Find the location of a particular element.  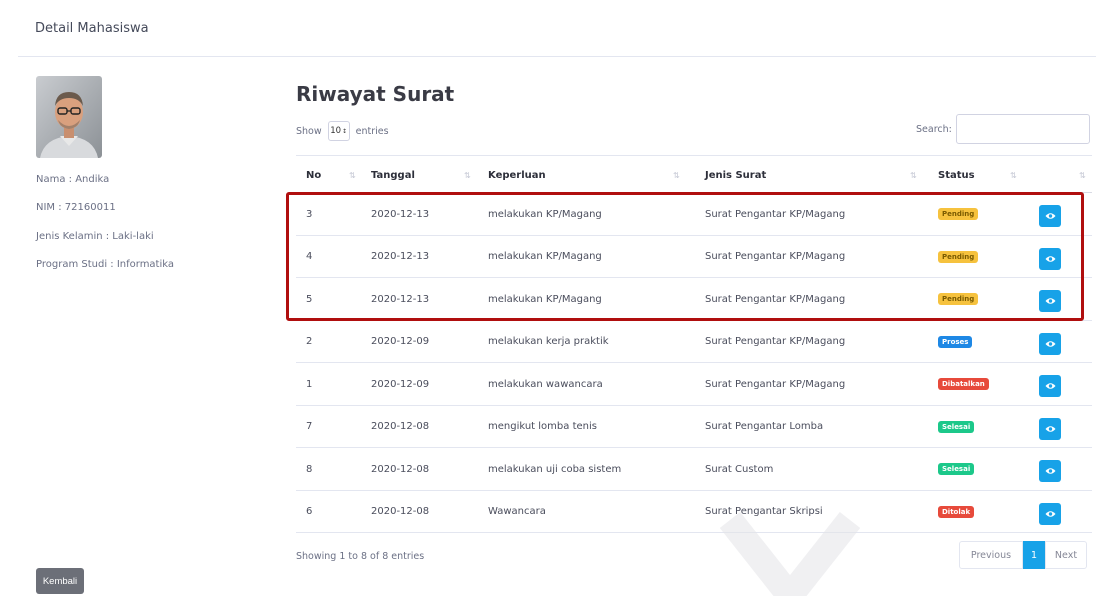

previous-page-button: Previous is located at coordinates (991, 555).